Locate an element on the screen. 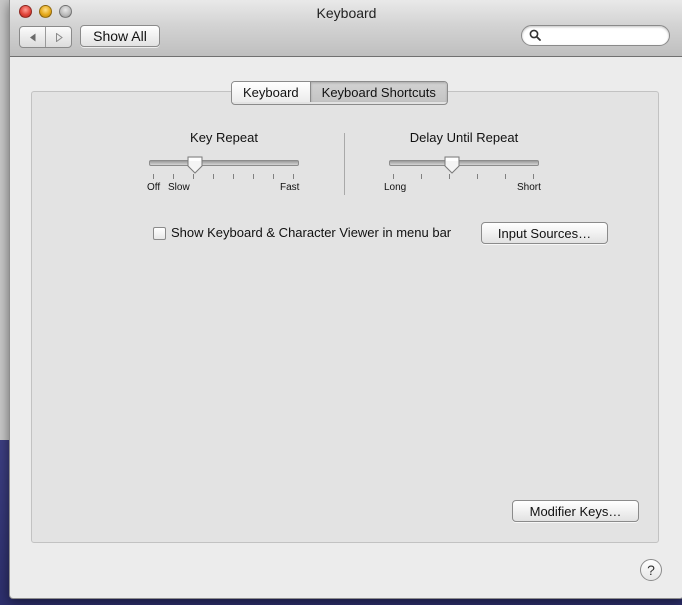 Image resolution: width=682 pixels, height=605 pixels. help-button: ? is located at coordinates (651, 570).